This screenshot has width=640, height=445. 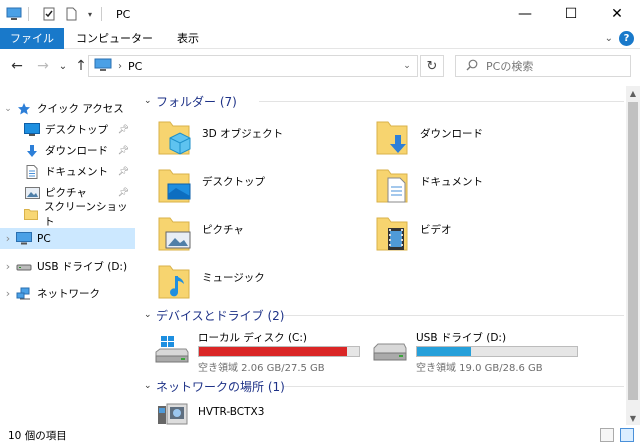 What do you see at coordinates (196, 101) in the screenshot?
I see `group-title: フォルダー (7)` at bounding box center [196, 101].